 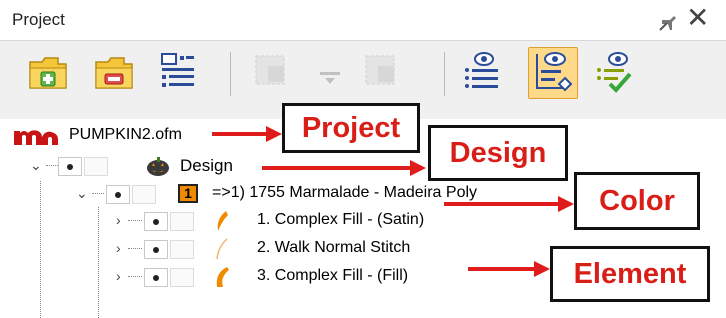 I want to click on callout-design: Design, so click(x=498, y=153).